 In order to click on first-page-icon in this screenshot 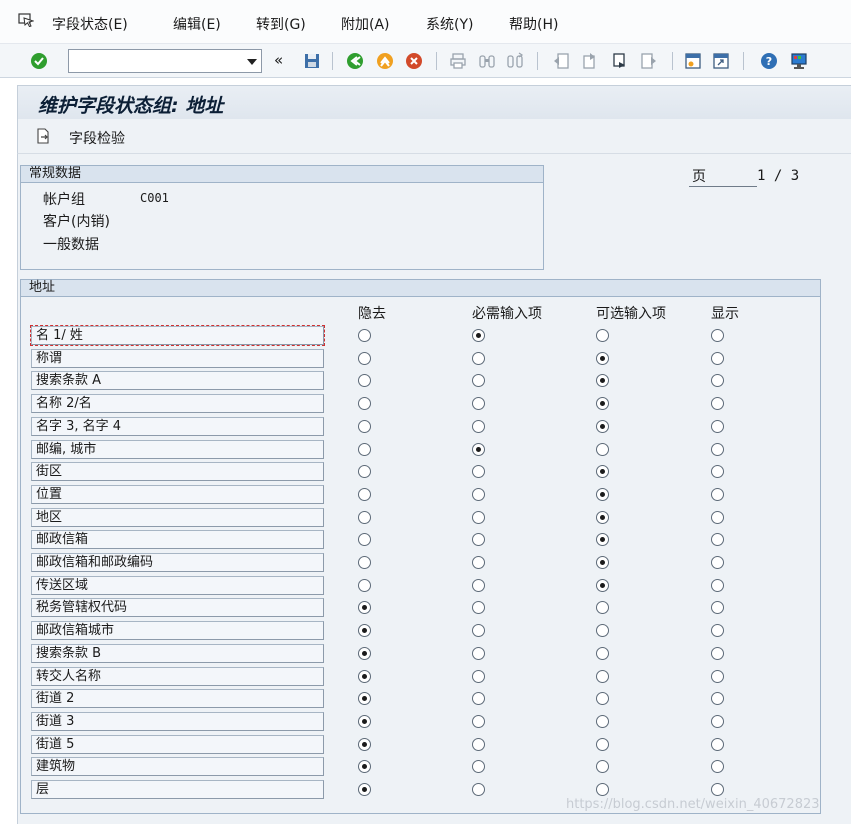, I will do `click(561, 61)`.